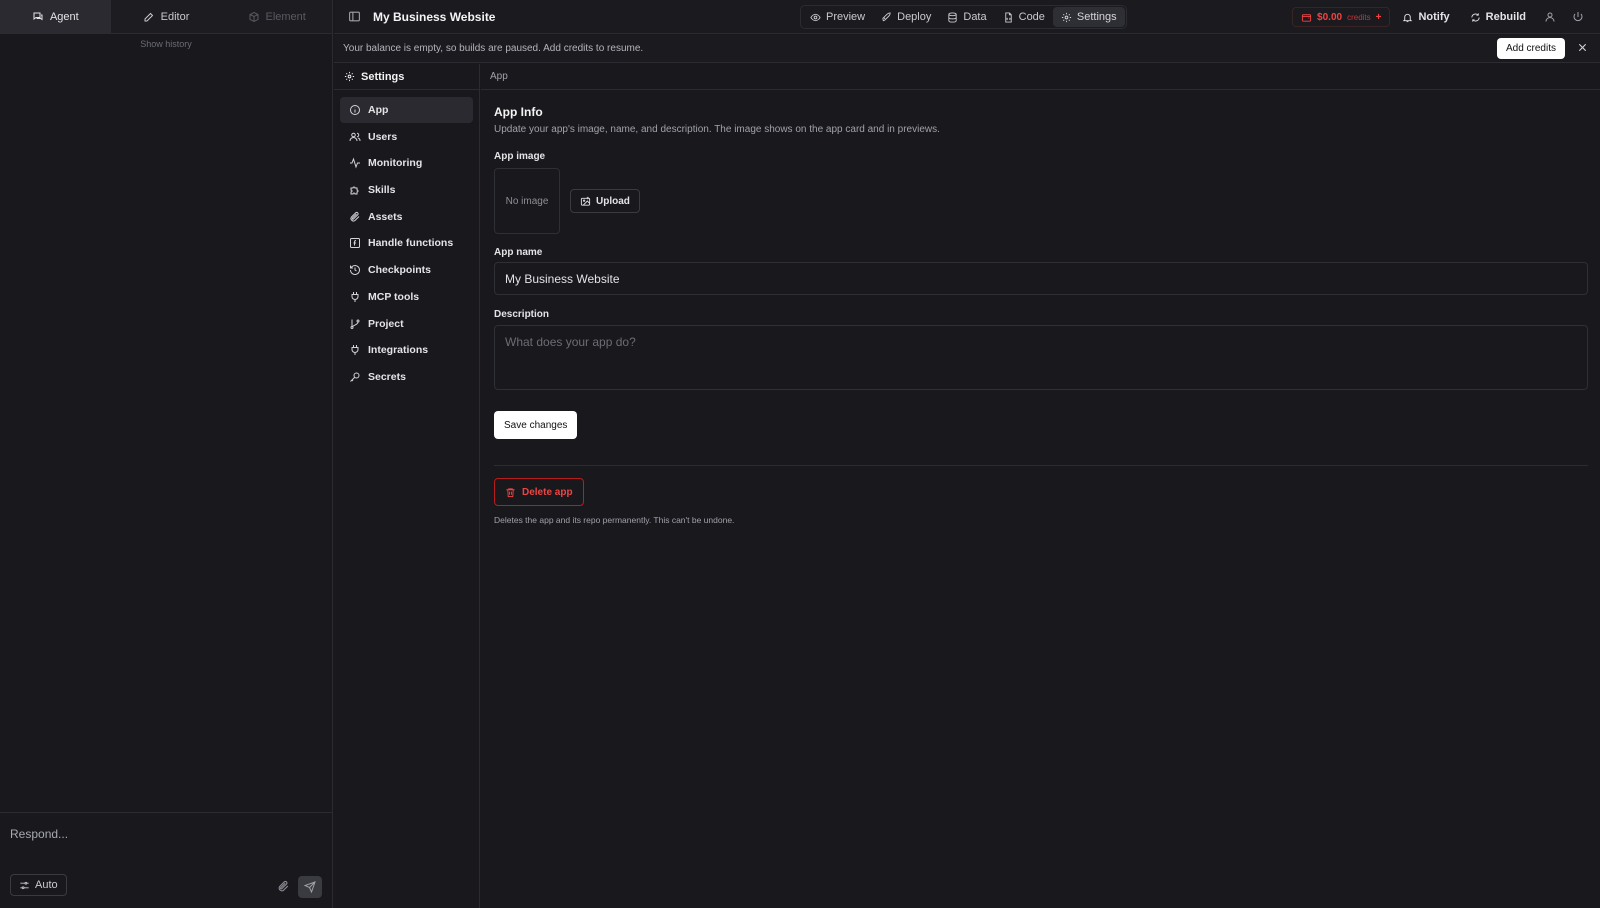  I want to click on sidebar-item-label: App, so click(378, 110).